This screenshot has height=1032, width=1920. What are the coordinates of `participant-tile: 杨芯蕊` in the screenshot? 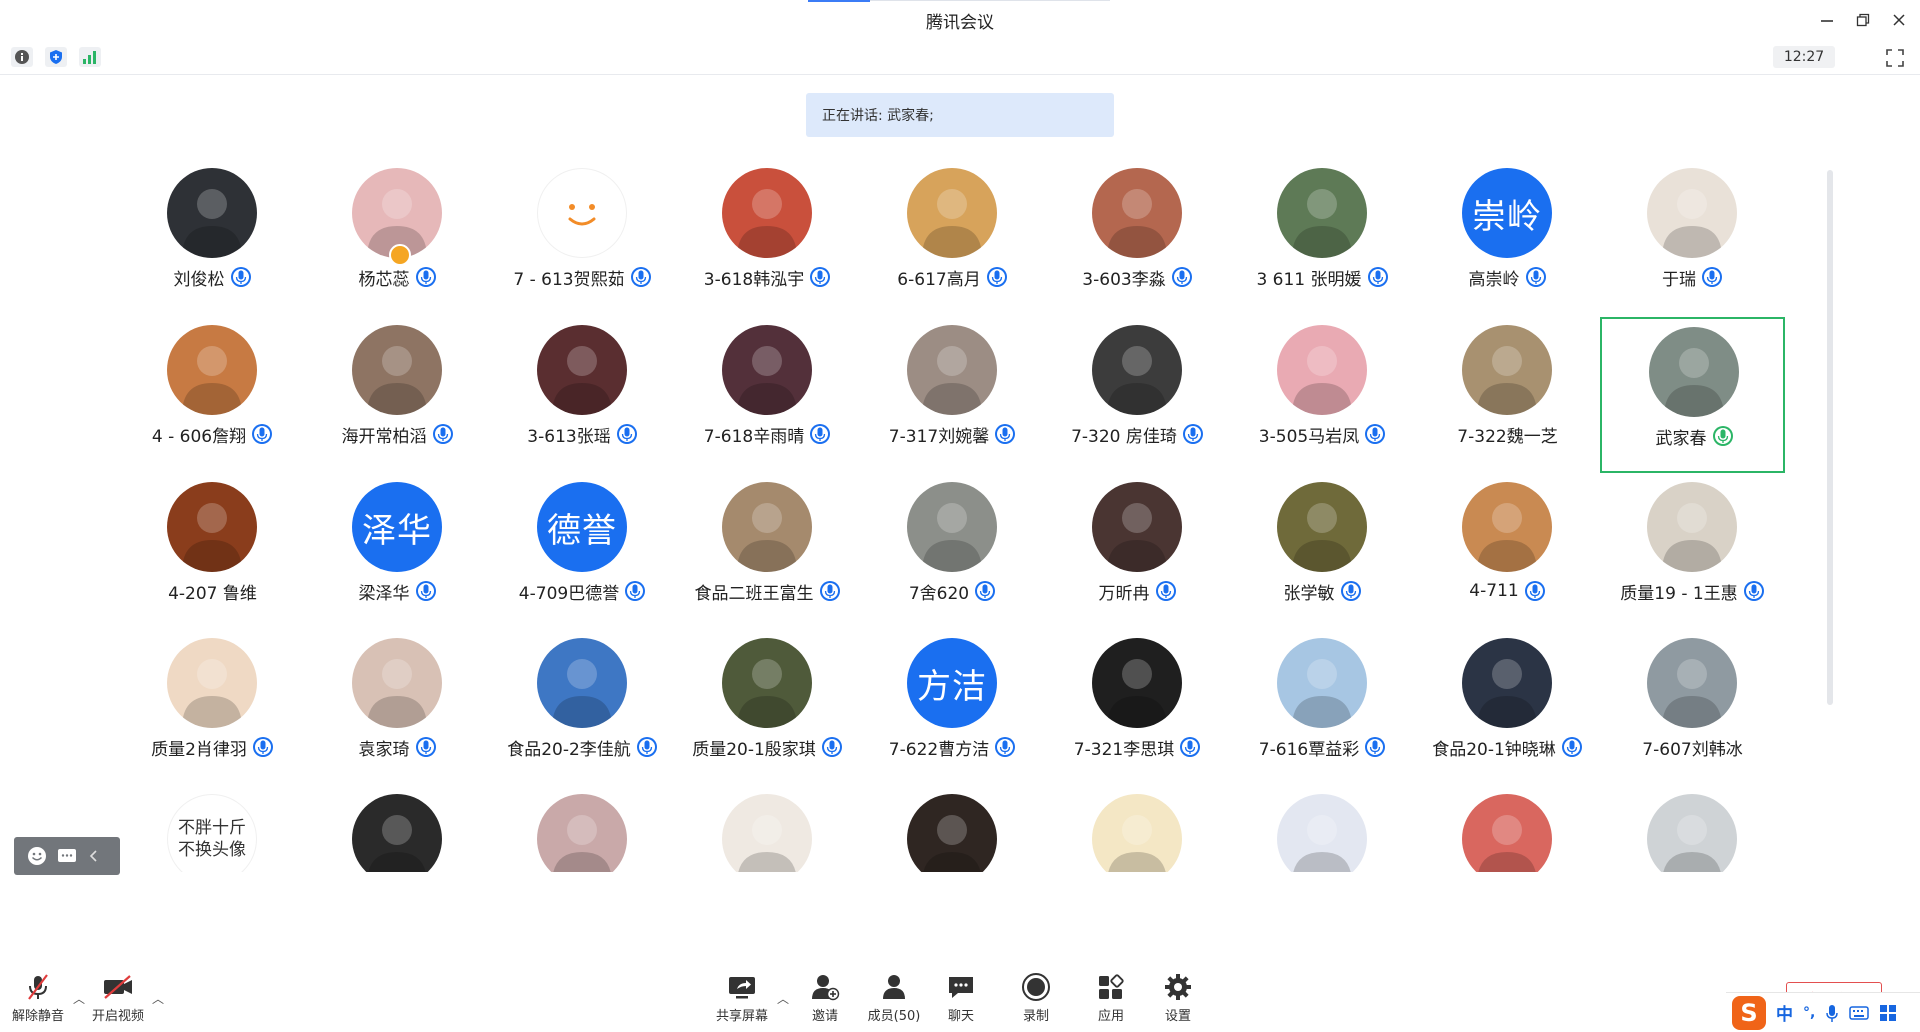 It's located at (397, 238).